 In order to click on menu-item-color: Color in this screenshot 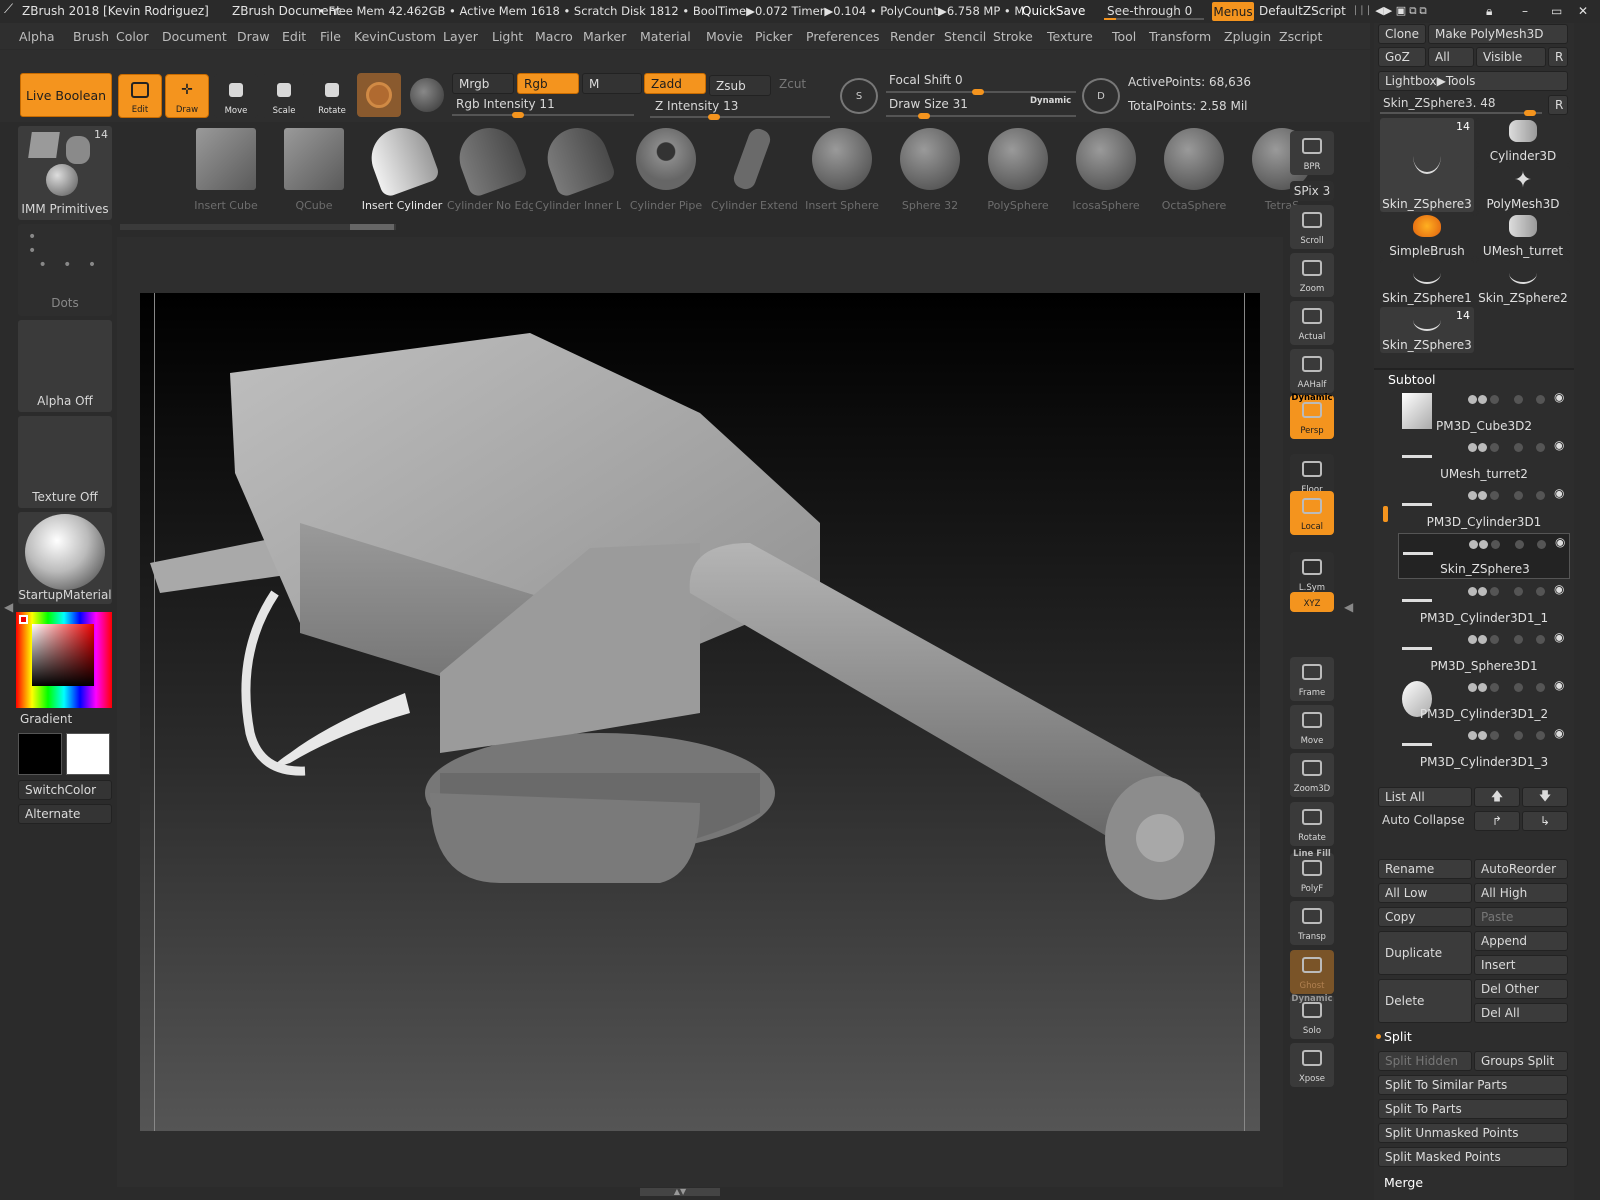, I will do `click(132, 36)`.